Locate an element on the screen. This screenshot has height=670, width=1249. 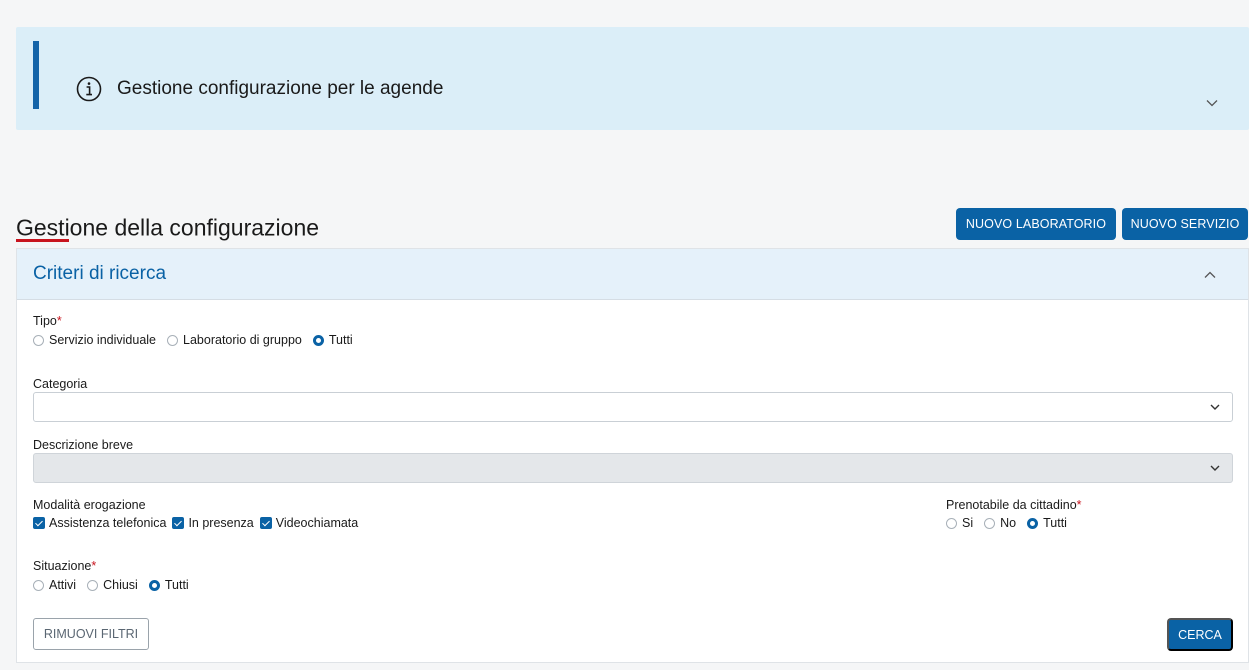
radio-prenotabile-si is located at coordinates (951, 523).